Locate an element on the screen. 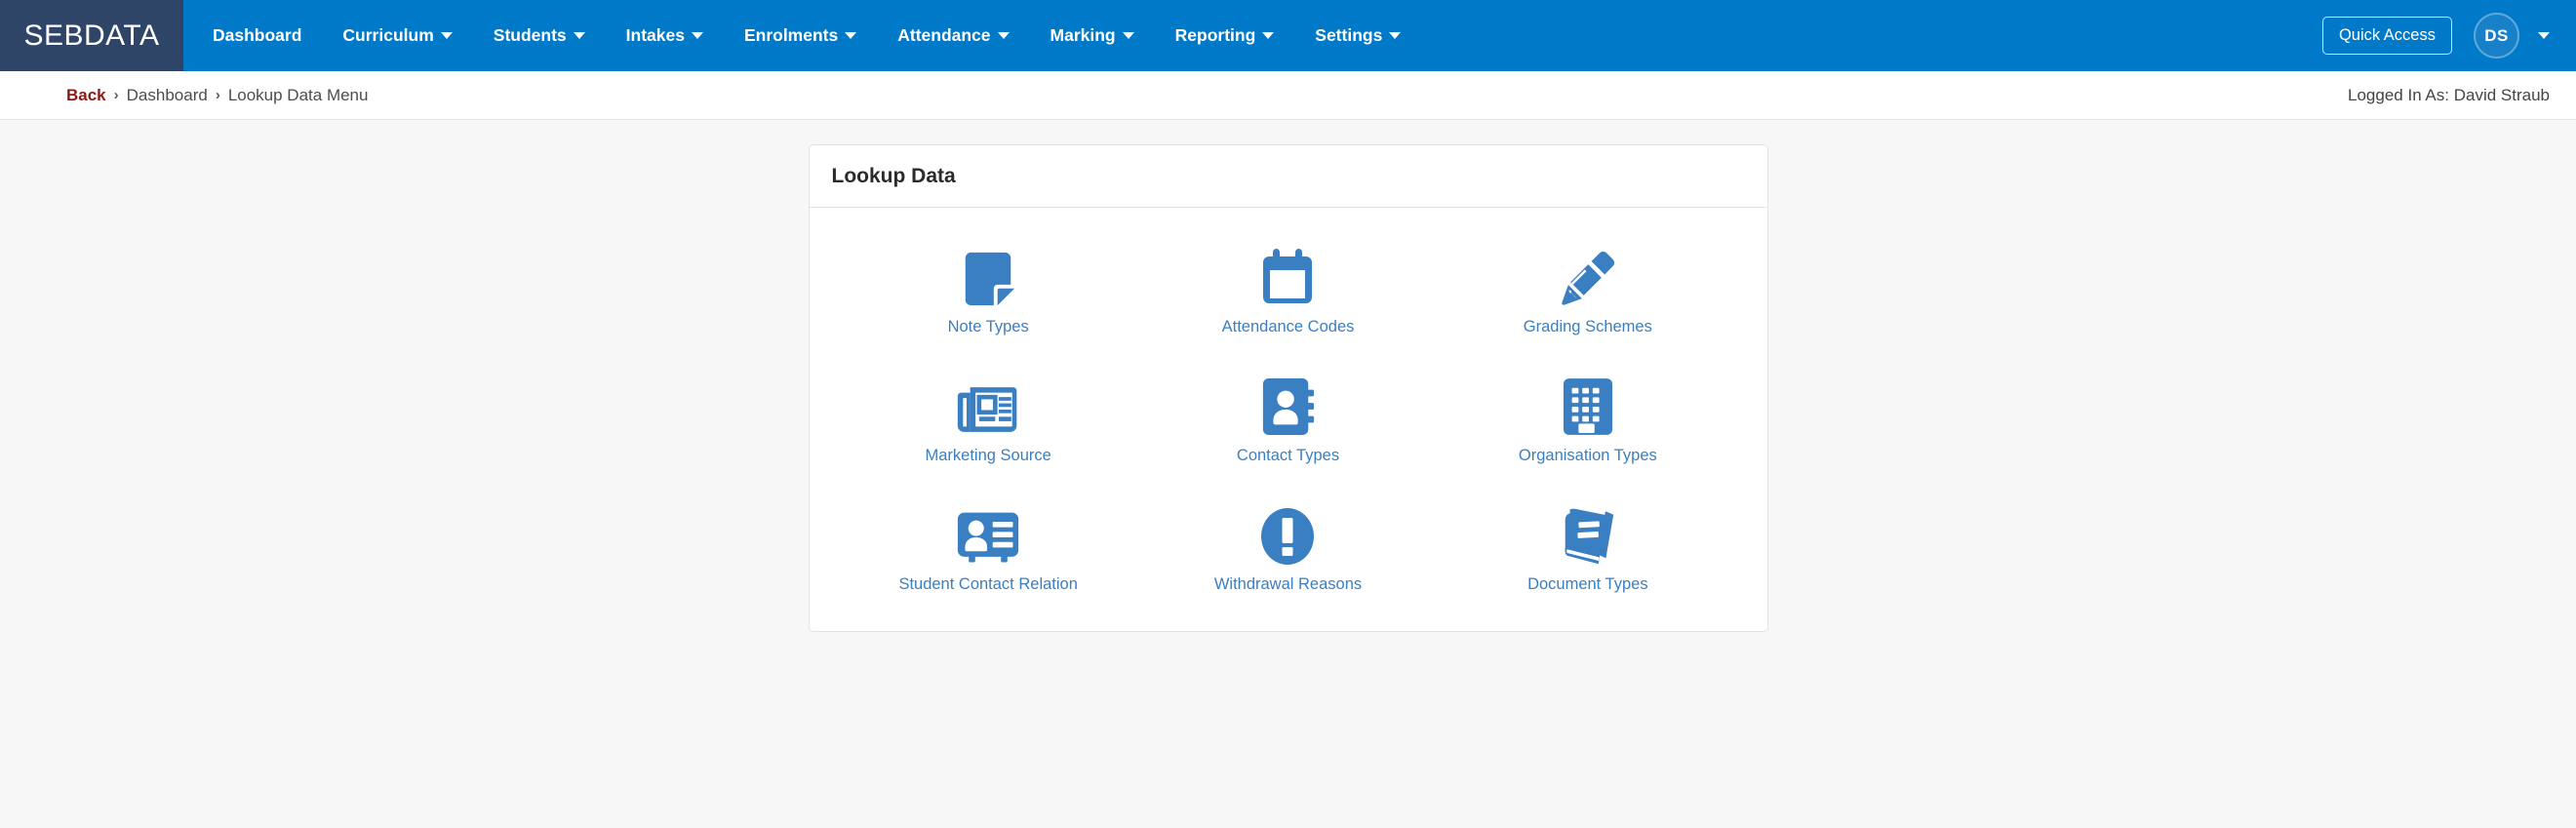  exclamation-circle-icon is located at coordinates (1287, 534).